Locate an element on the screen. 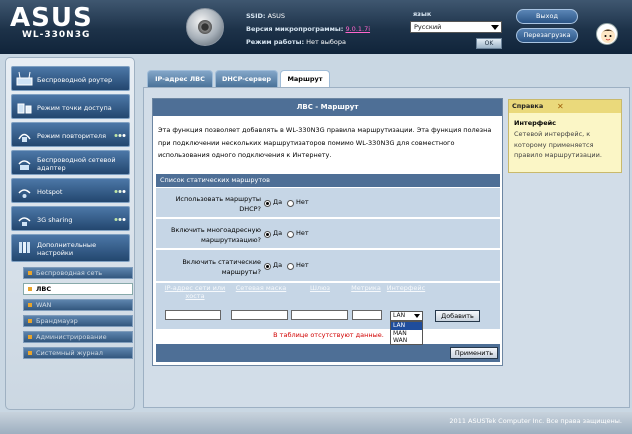 Image resolution: width=632 pixels, height=434 pixels. menu-item-label: Беспроводной сетевой адаптер is located at coordinates (76, 163).